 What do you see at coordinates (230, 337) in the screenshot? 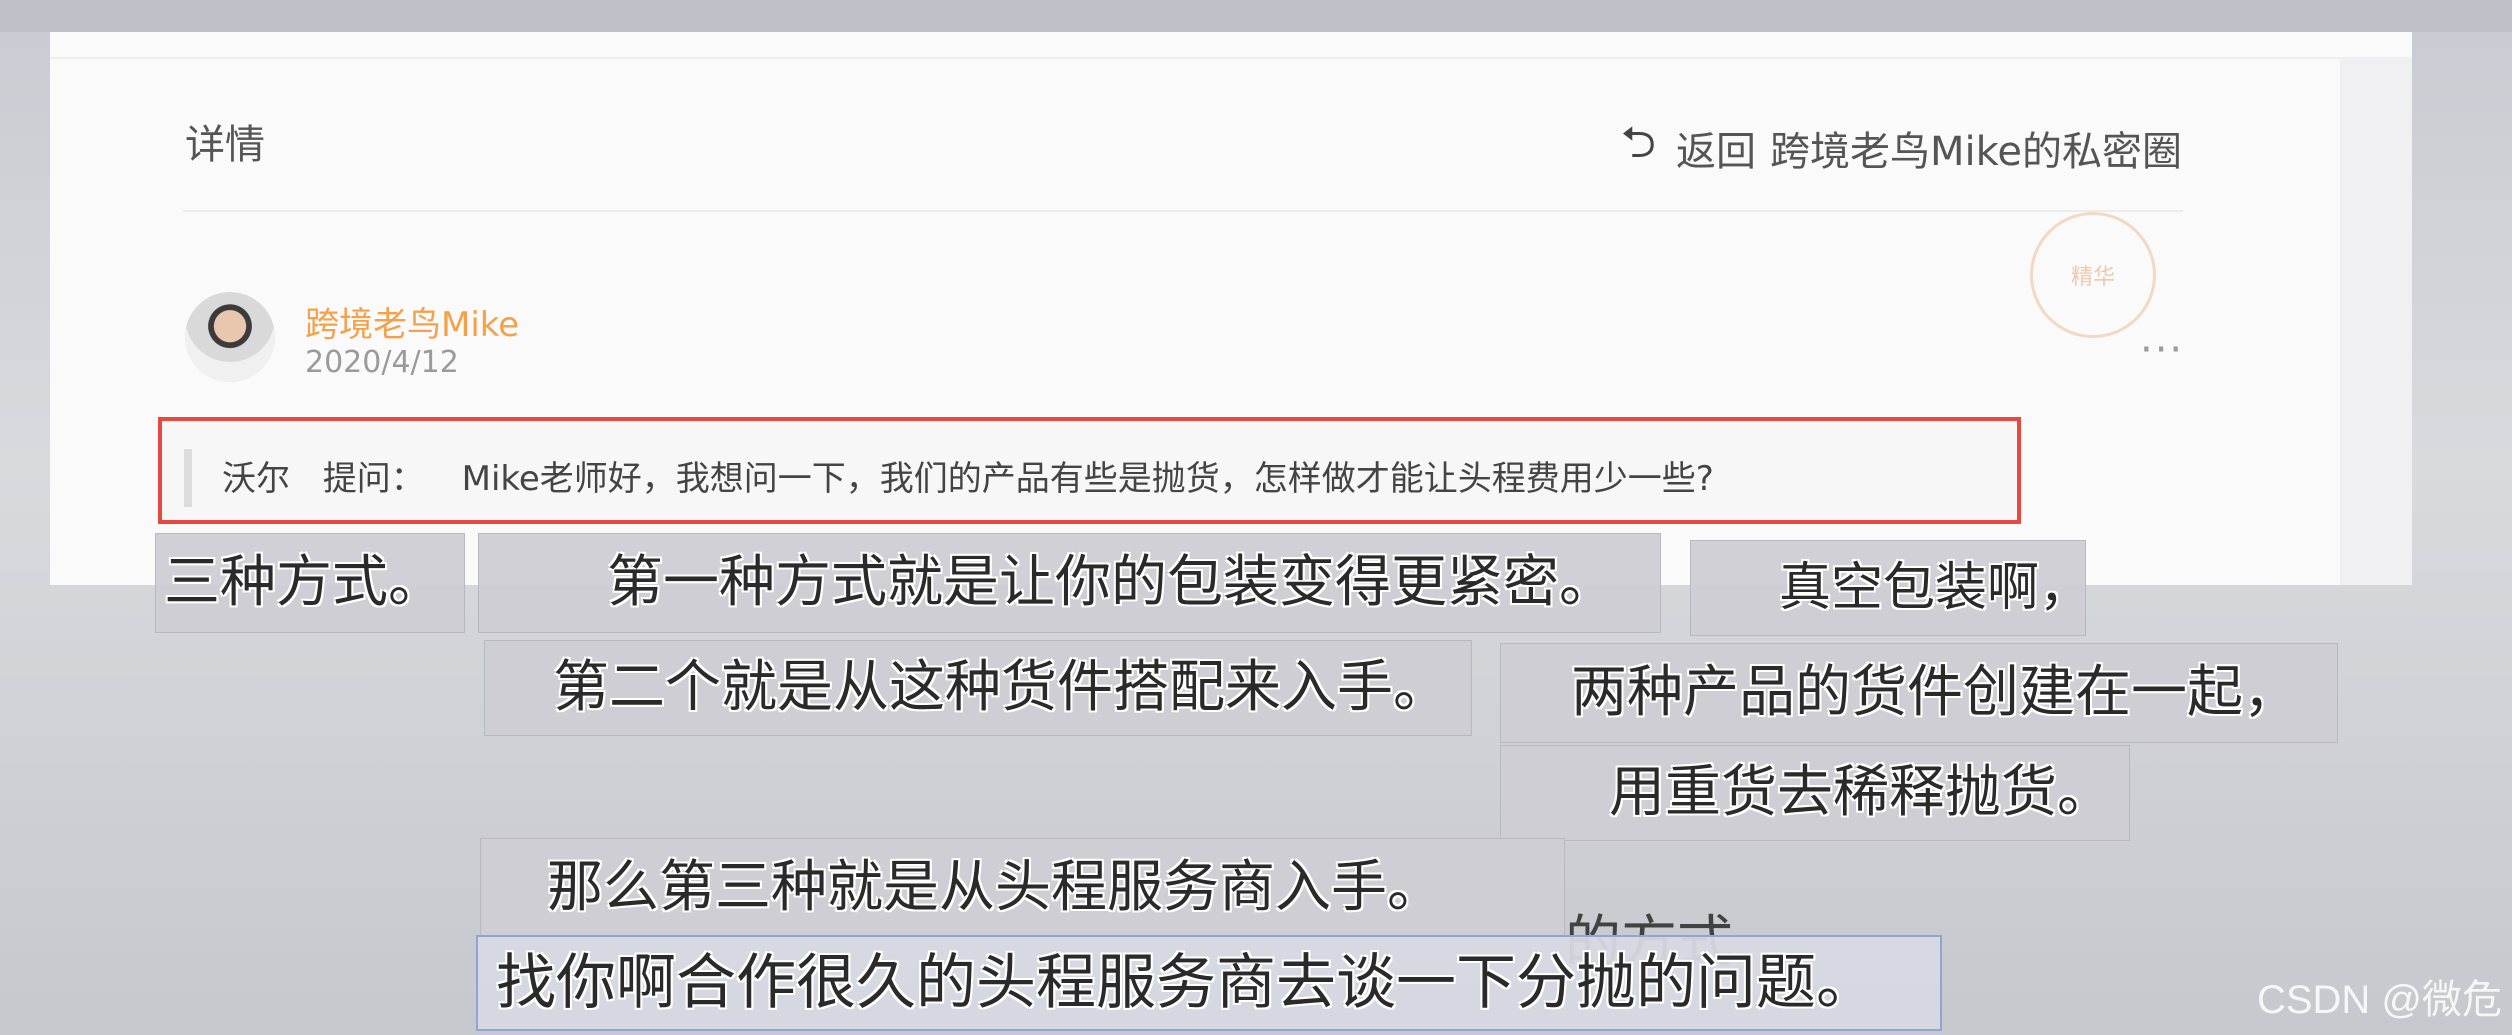
I see `avatar` at bounding box center [230, 337].